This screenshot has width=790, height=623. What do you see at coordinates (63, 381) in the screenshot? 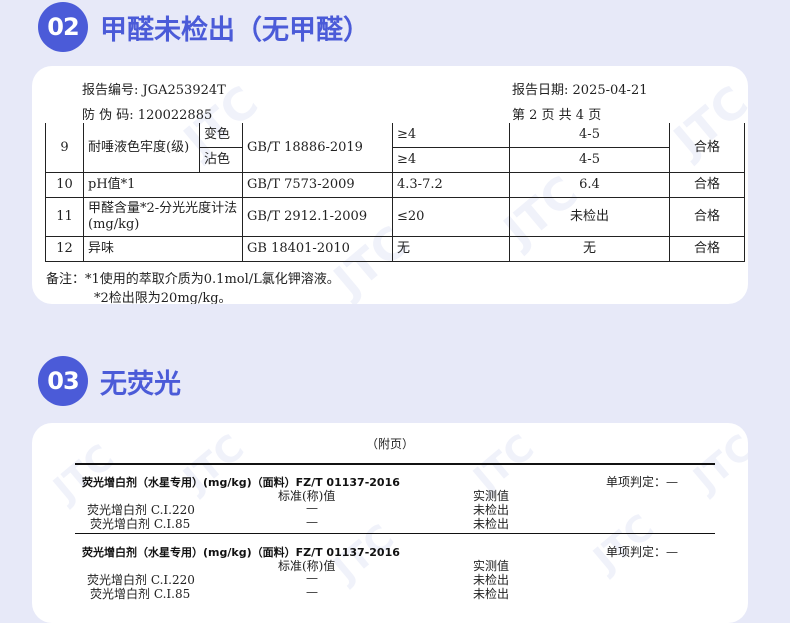
I see `section-number-badge: 03` at bounding box center [63, 381].